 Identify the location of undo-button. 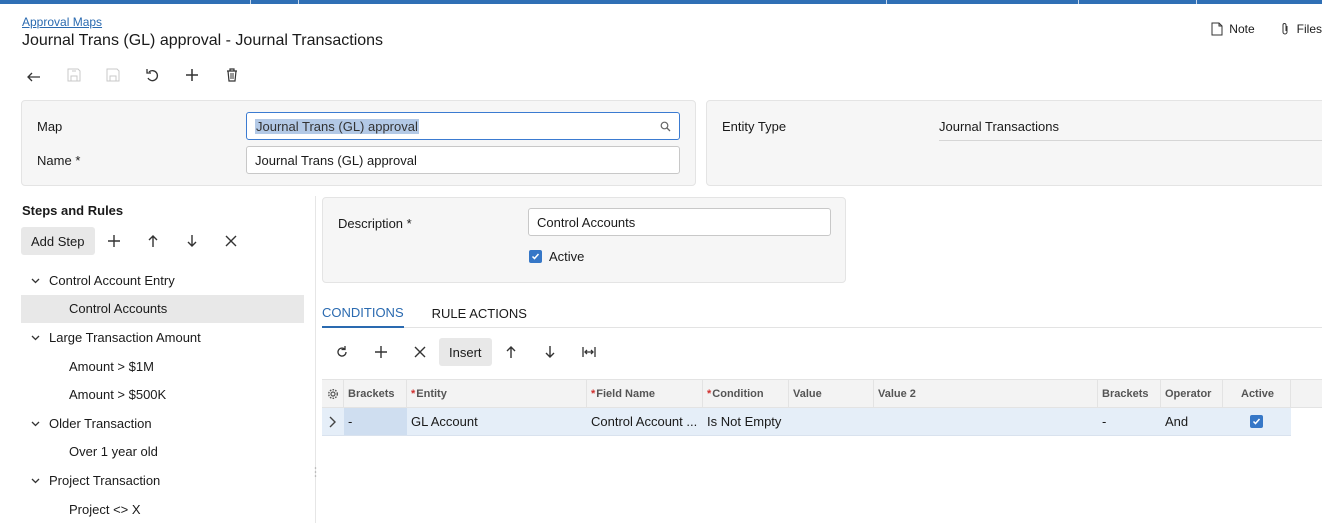
(163, 75).